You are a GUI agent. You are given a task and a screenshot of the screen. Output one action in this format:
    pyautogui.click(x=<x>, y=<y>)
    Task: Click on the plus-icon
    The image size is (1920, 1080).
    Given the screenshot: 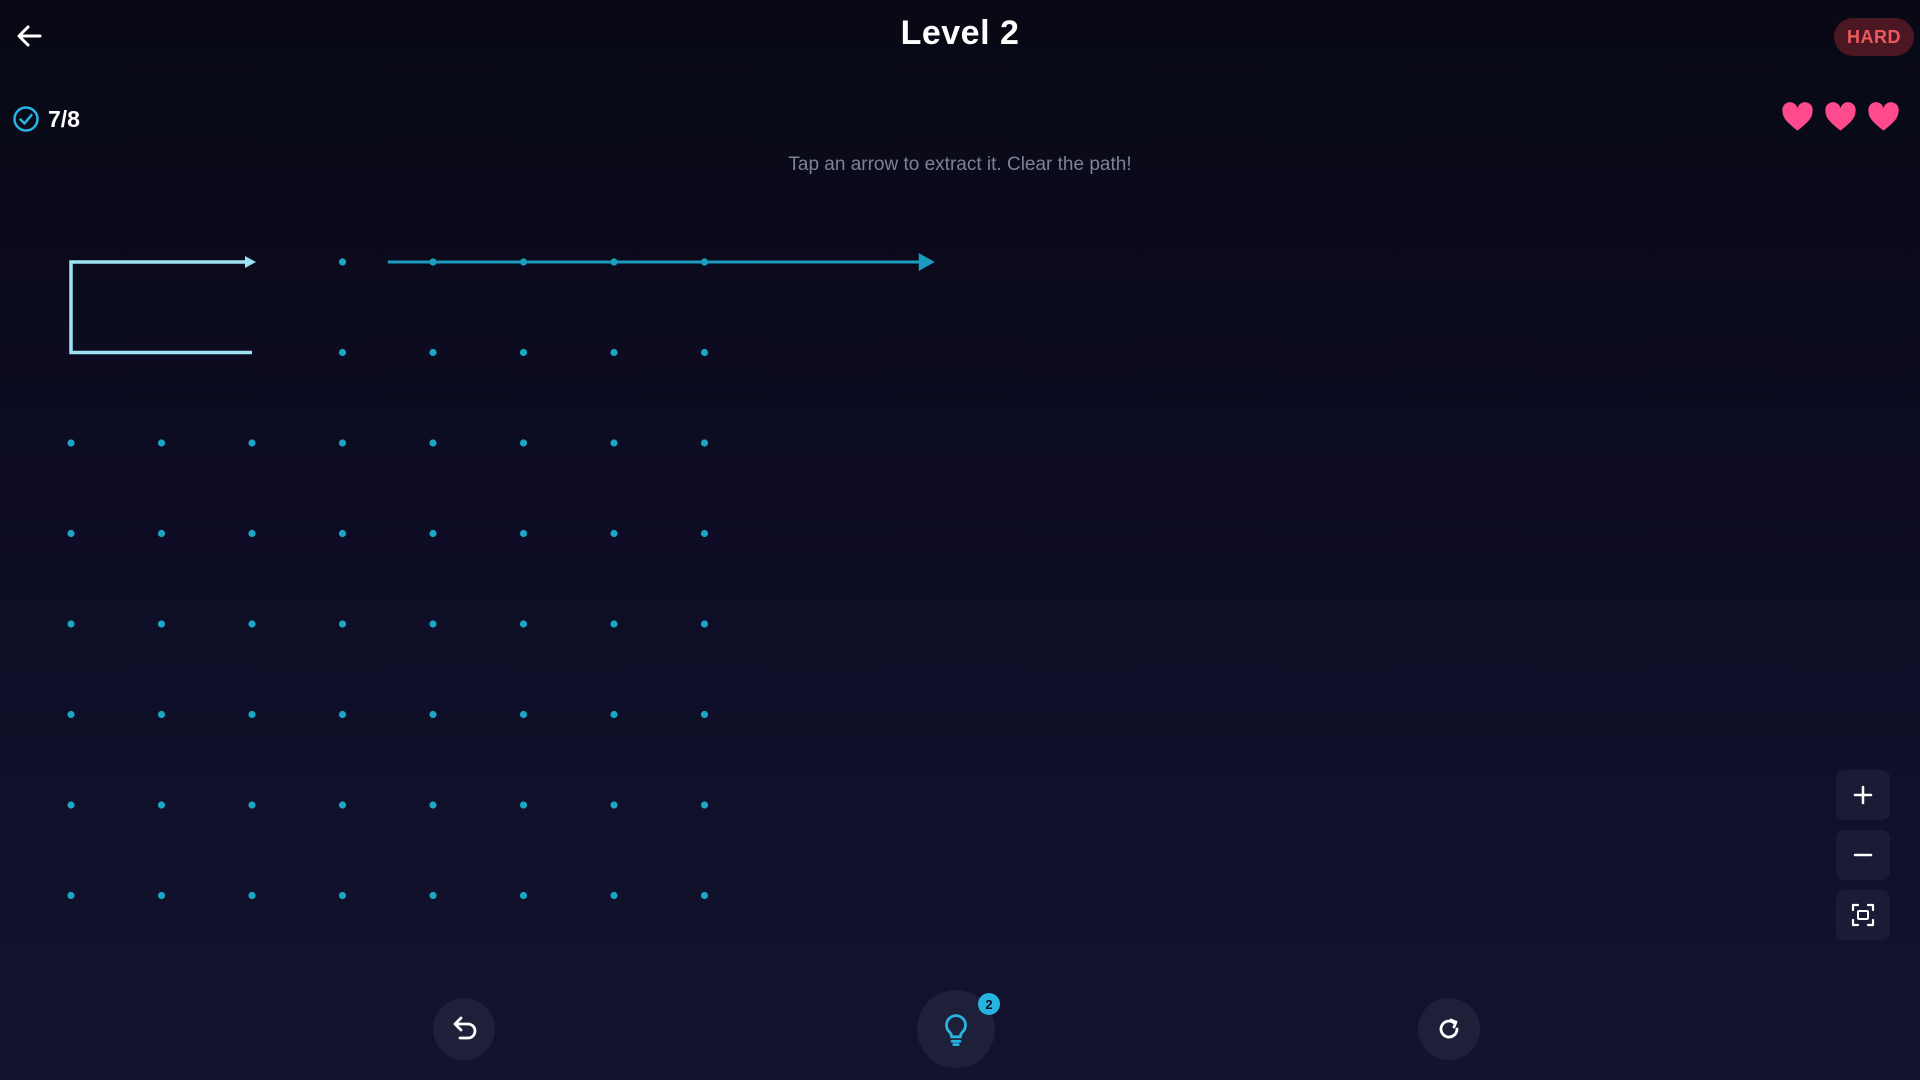 What is the action you would take?
    pyautogui.click(x=1863, y=795)
    